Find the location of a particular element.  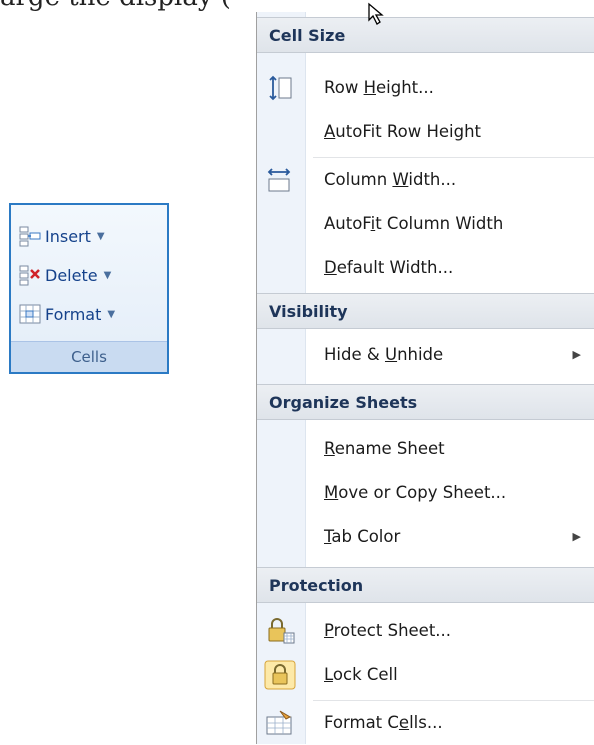

section-header-protection: Protection is located at coordinates (425, 585).